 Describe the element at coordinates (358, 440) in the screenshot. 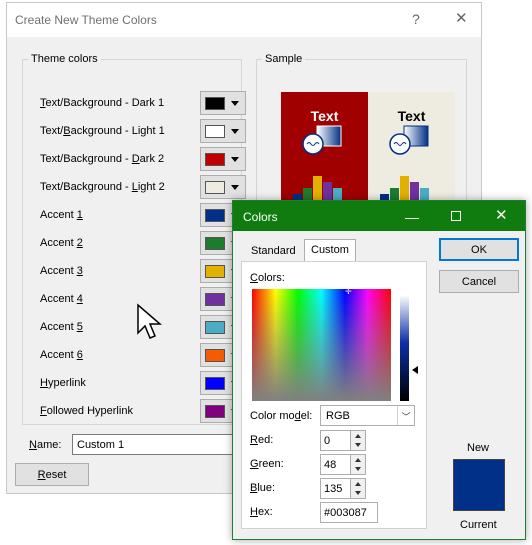

I see `red-spin-buttons` at that location.